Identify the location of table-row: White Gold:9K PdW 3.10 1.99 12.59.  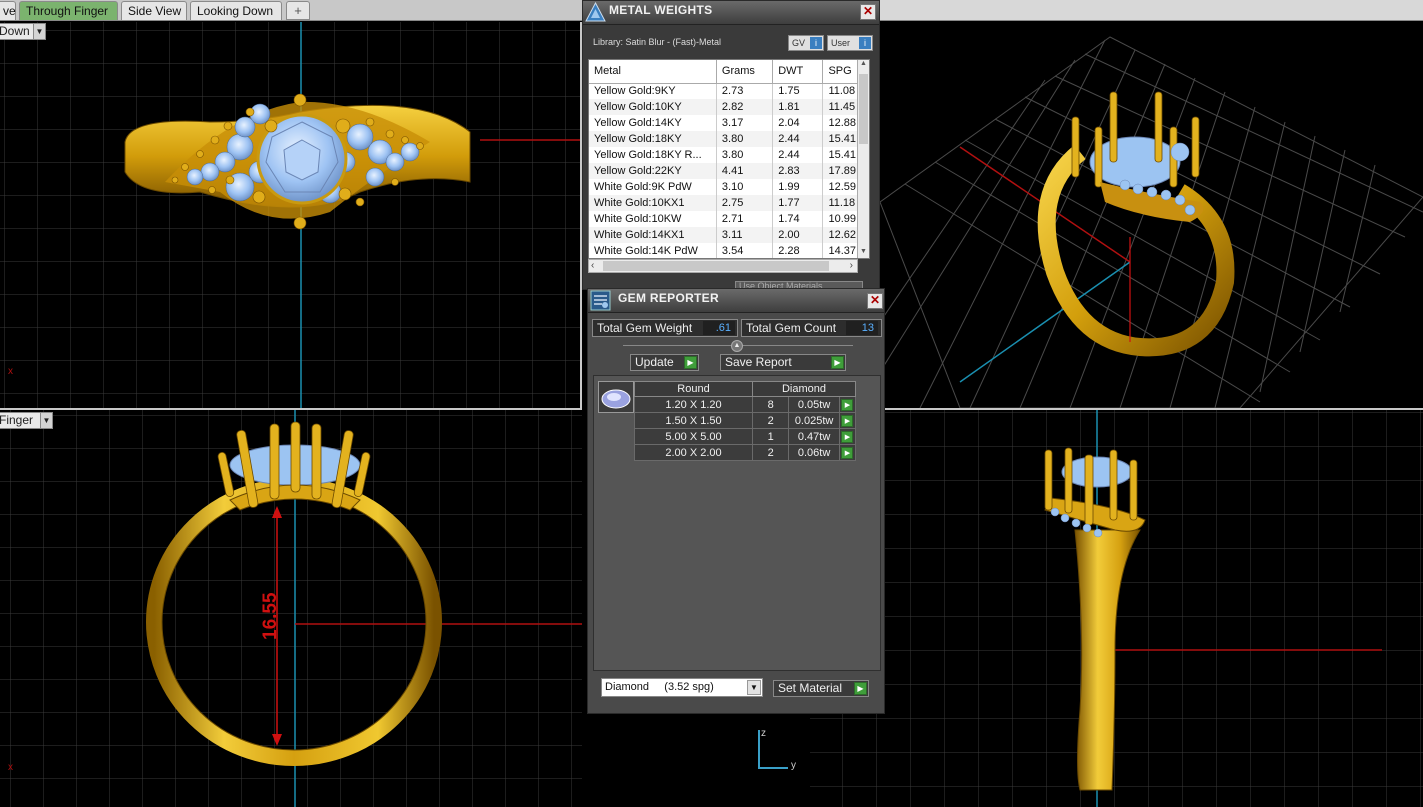
(729, 187).